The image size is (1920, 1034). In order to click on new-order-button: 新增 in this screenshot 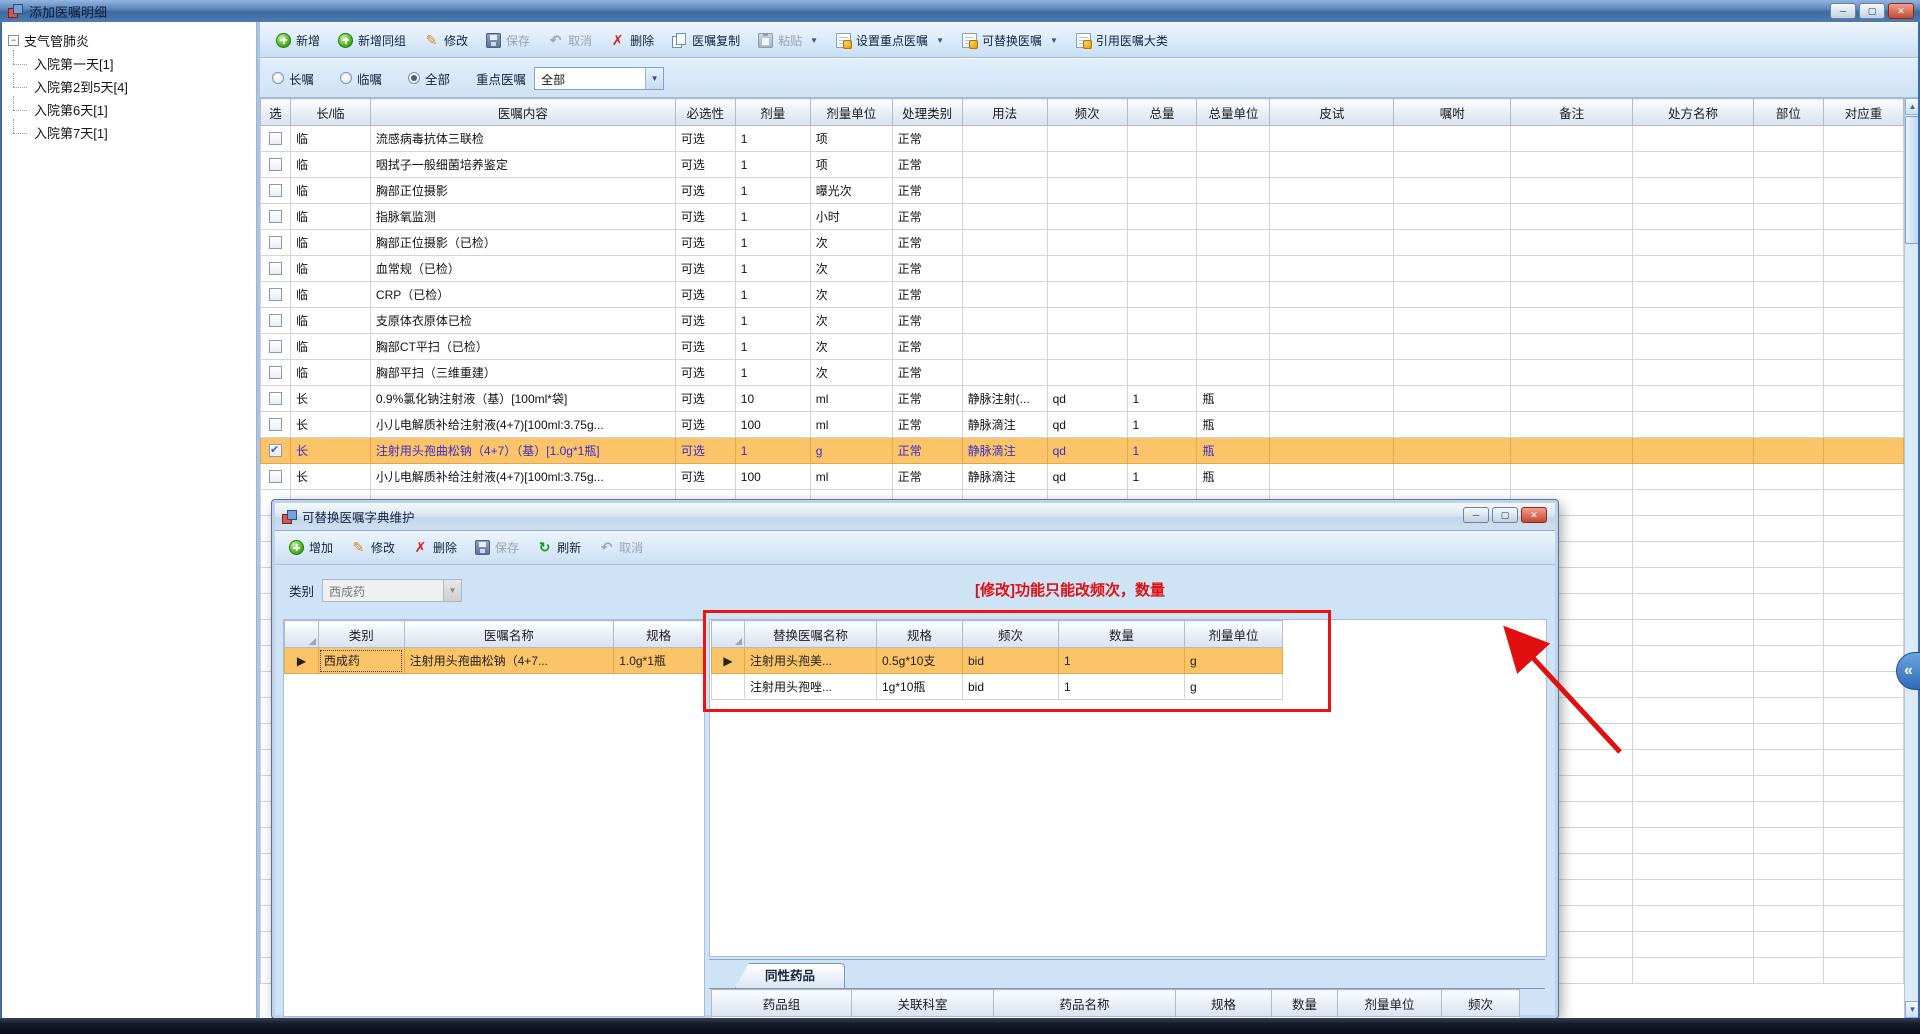, I will do `click(298, 40)`.